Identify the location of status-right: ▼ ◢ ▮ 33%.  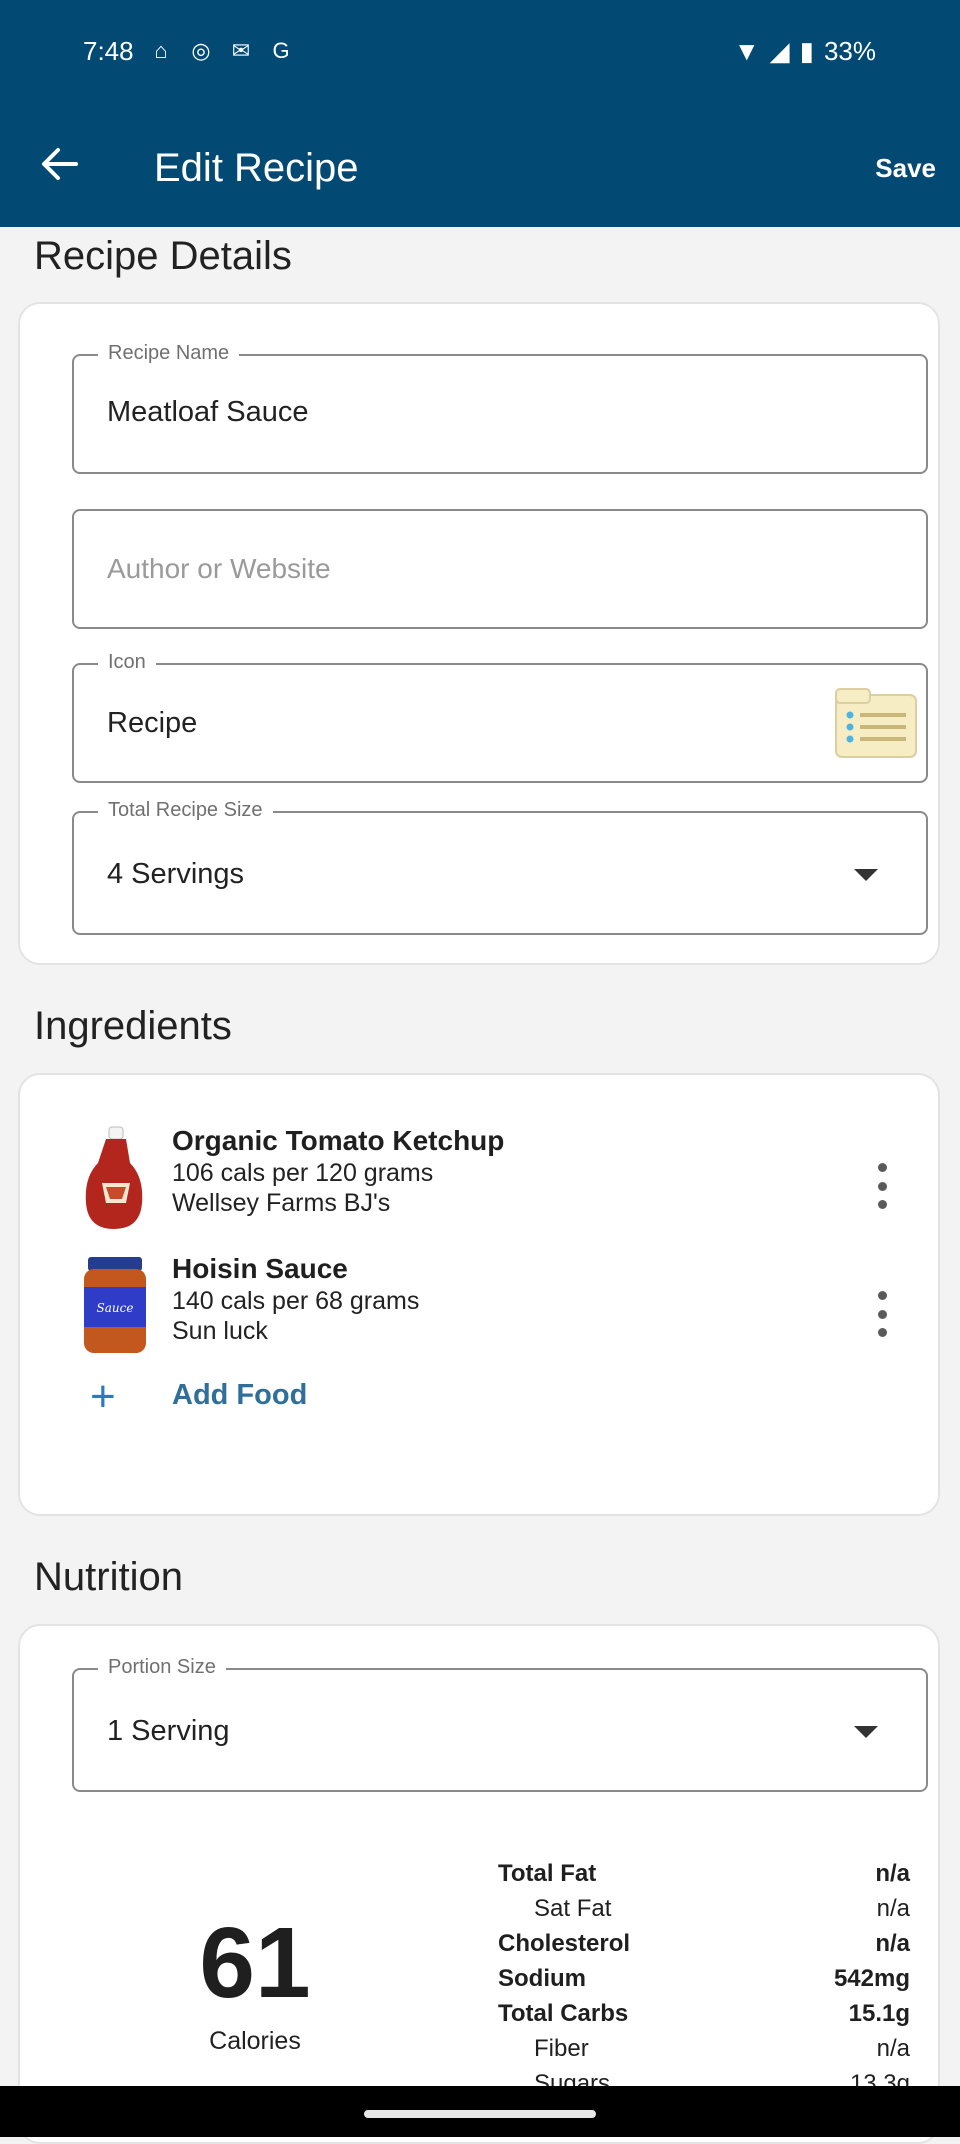
(805, 51).